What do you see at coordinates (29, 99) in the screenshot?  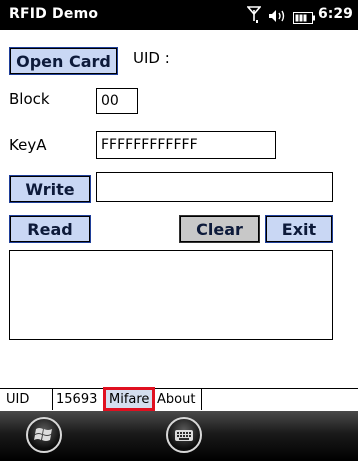 I see `block-label: Block` at bounding box center [29, 99].